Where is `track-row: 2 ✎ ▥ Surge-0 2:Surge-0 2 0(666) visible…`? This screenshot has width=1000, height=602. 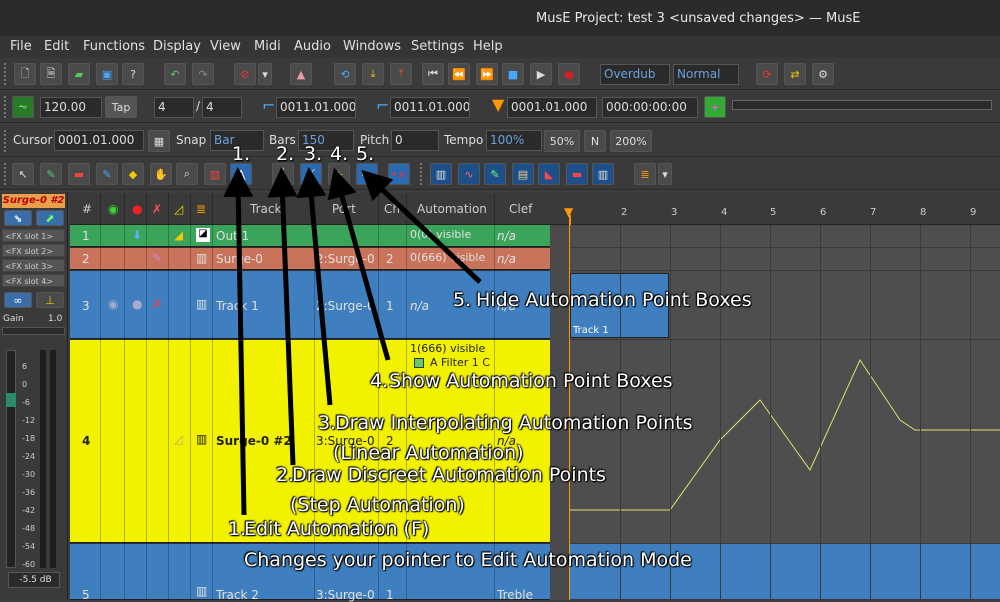 track-row: 2 ✎ ▥ Surge-0 2:Surge-0 2 0(666) visible… is located at coordinates (310, 259).